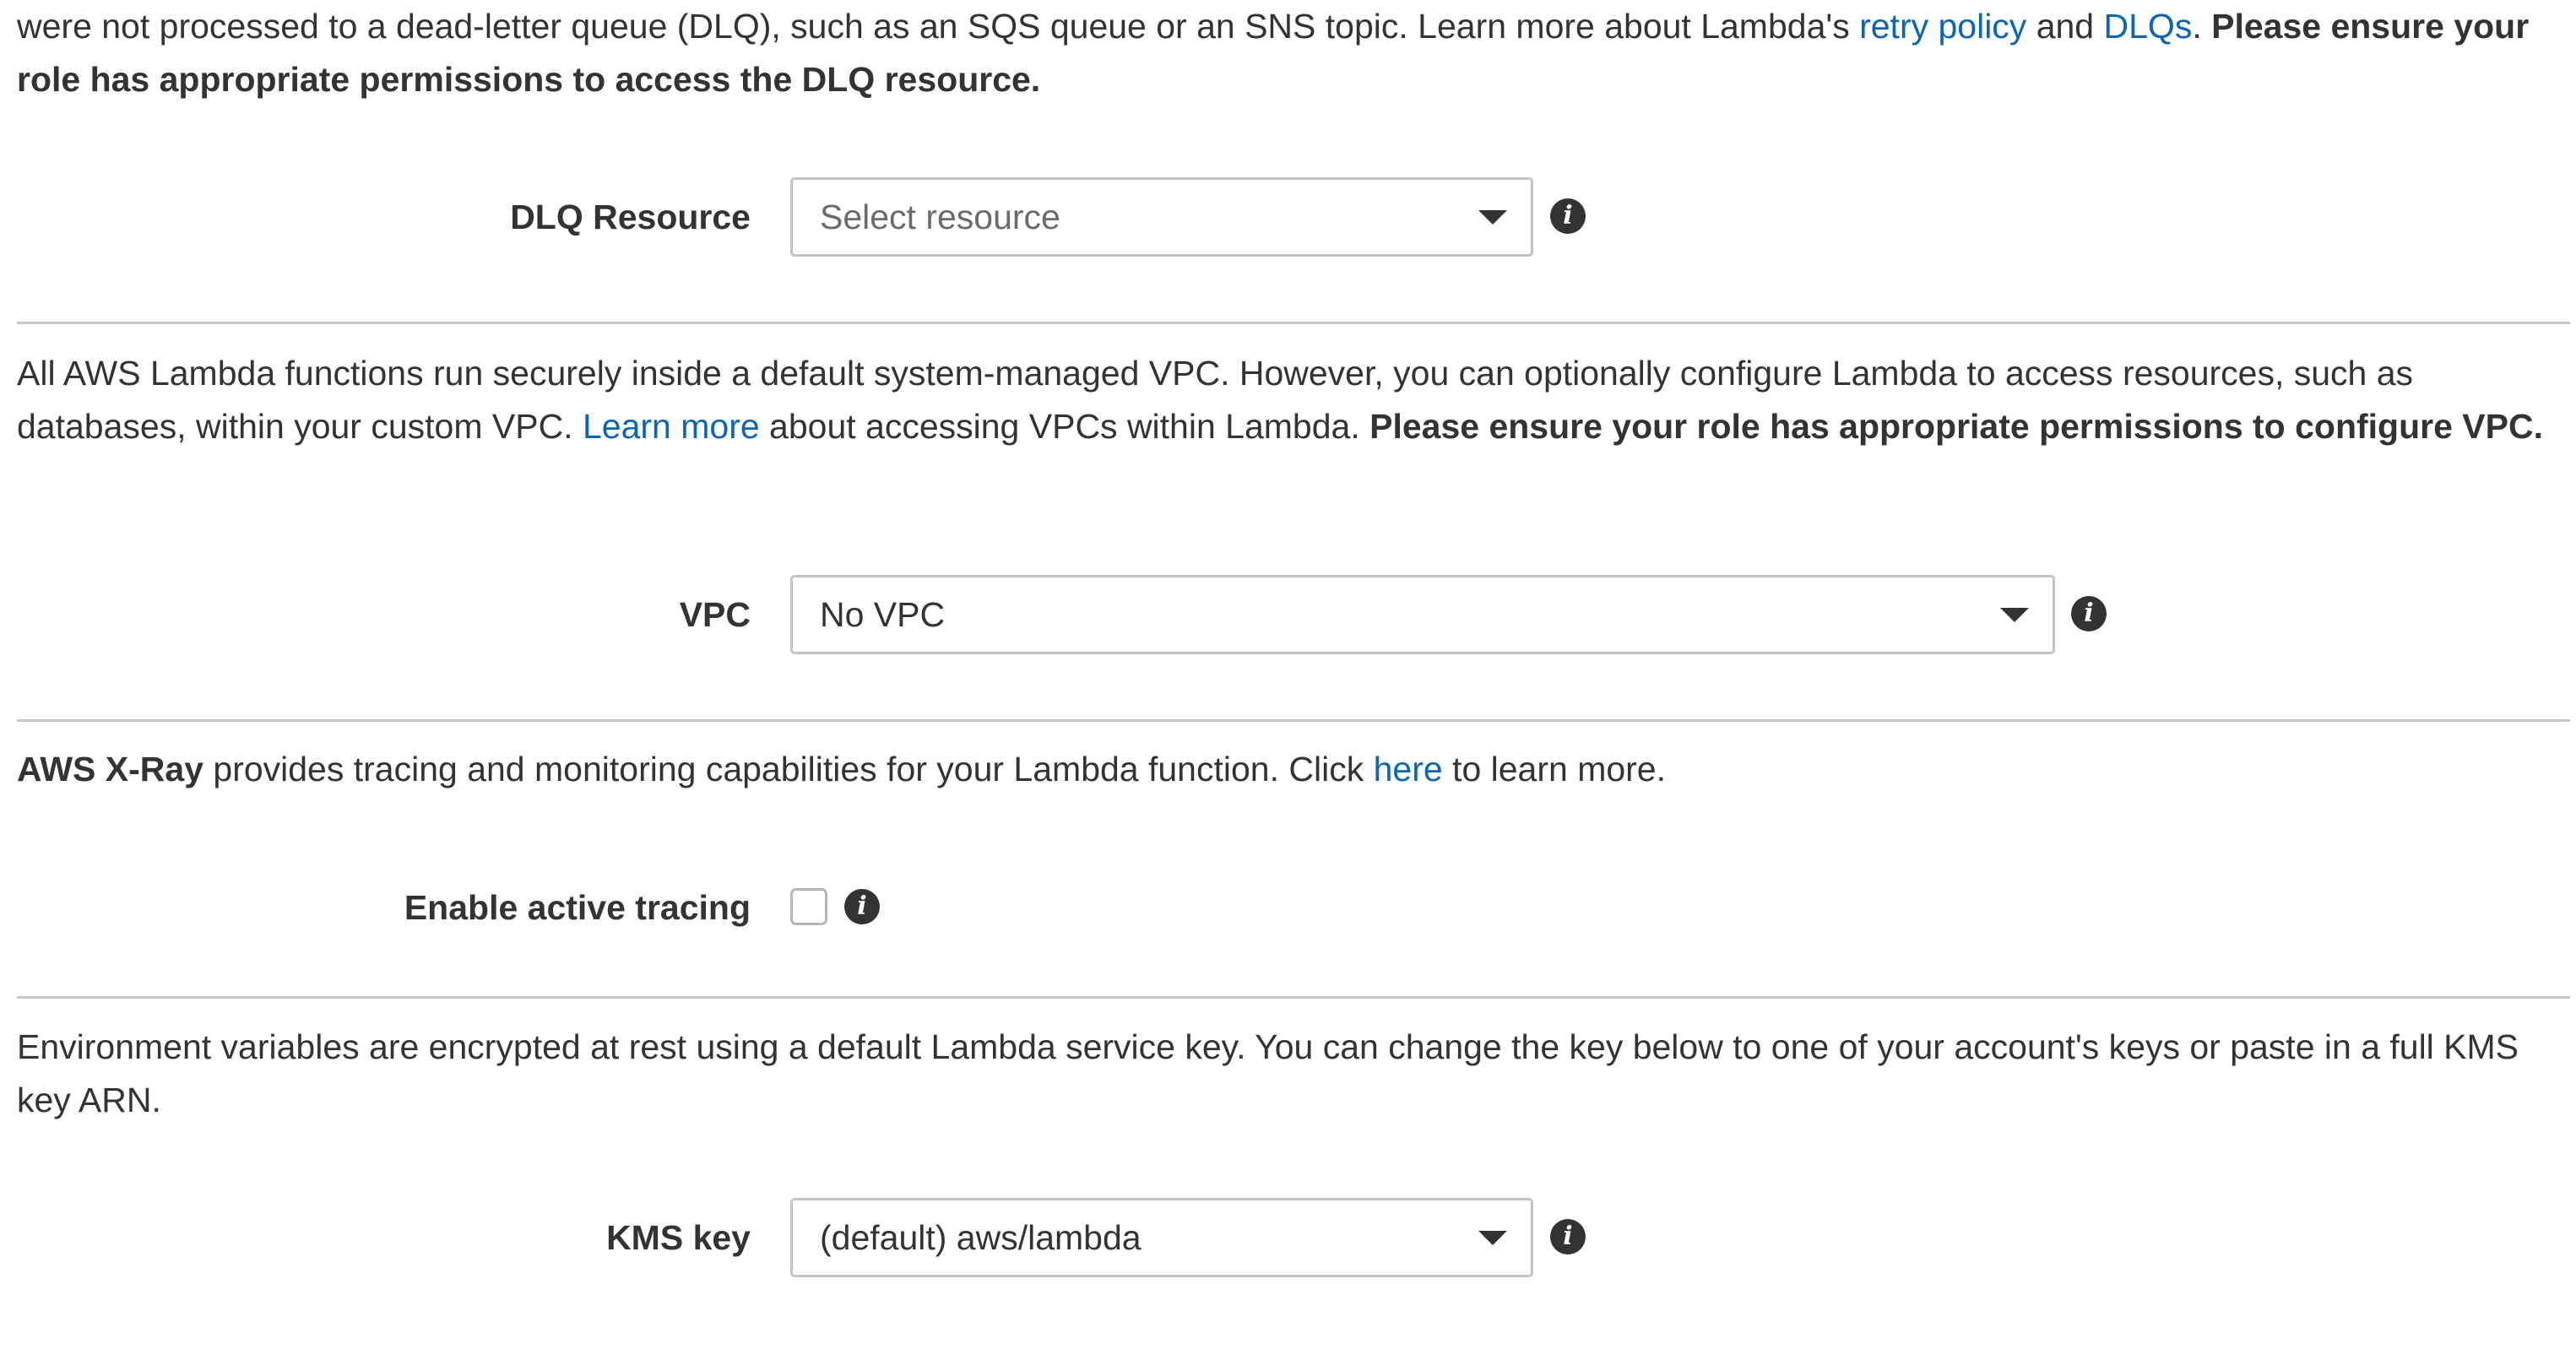  I want to click on xray-product-name: AWS X-Ray, so click(110, 769).